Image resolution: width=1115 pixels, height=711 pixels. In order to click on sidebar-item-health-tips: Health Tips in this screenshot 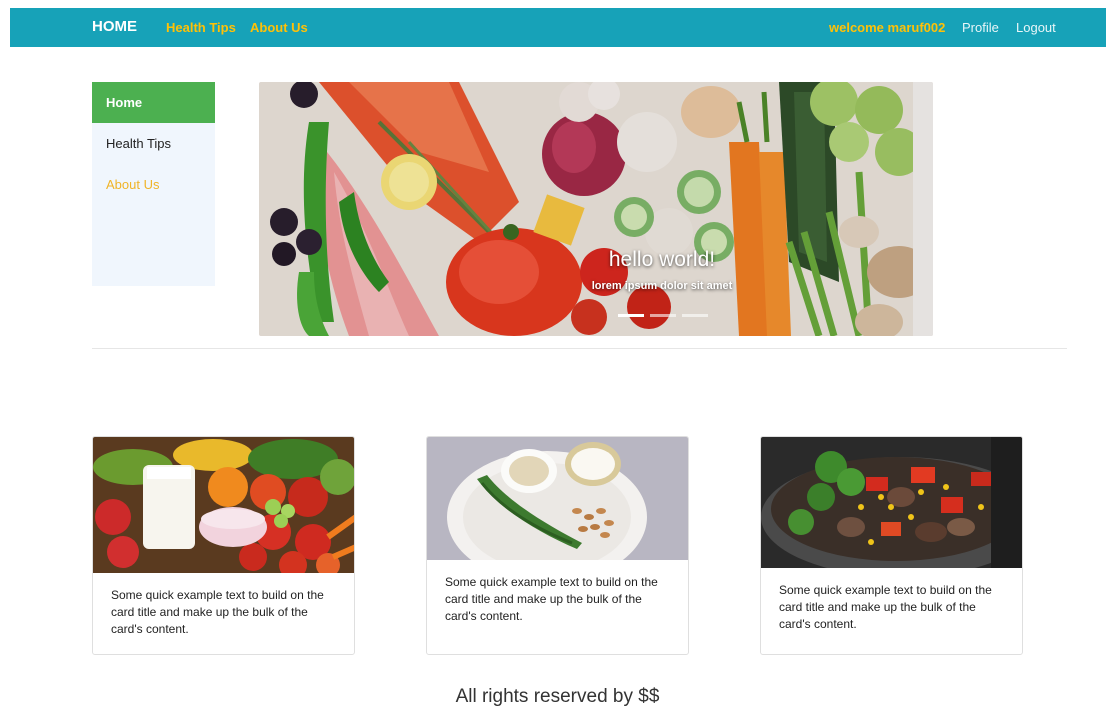, I will do `click(153, 143)`.